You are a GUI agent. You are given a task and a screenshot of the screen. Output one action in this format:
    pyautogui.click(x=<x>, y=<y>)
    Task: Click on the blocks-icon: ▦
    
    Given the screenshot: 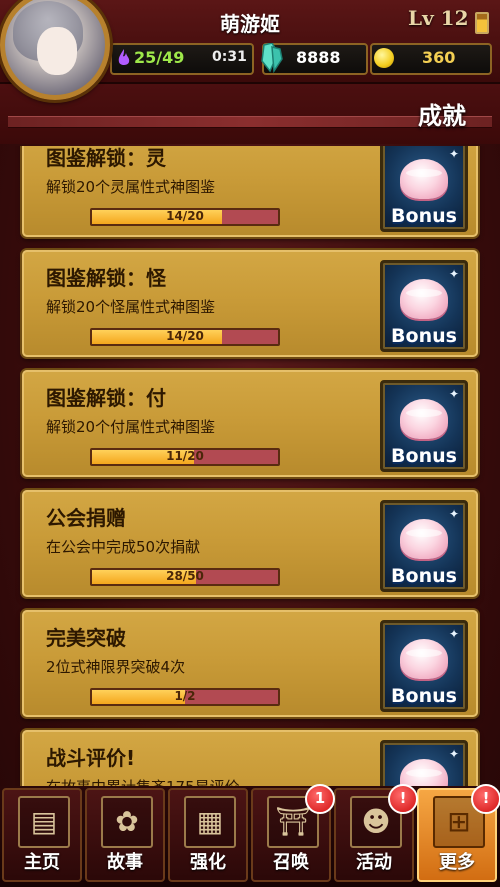 What is the action you would take?
    pyautogui.click(x=210, y=822)
    